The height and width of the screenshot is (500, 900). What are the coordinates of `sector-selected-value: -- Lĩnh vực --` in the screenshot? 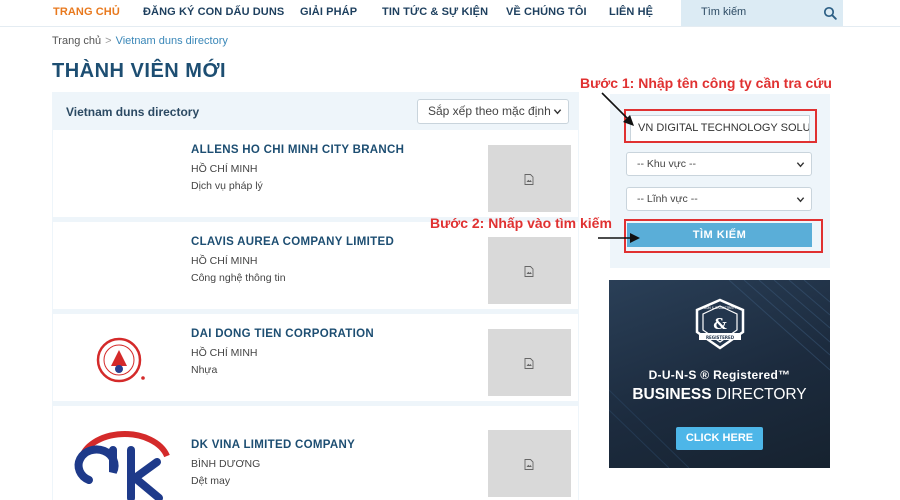 It's located at (667, 199).